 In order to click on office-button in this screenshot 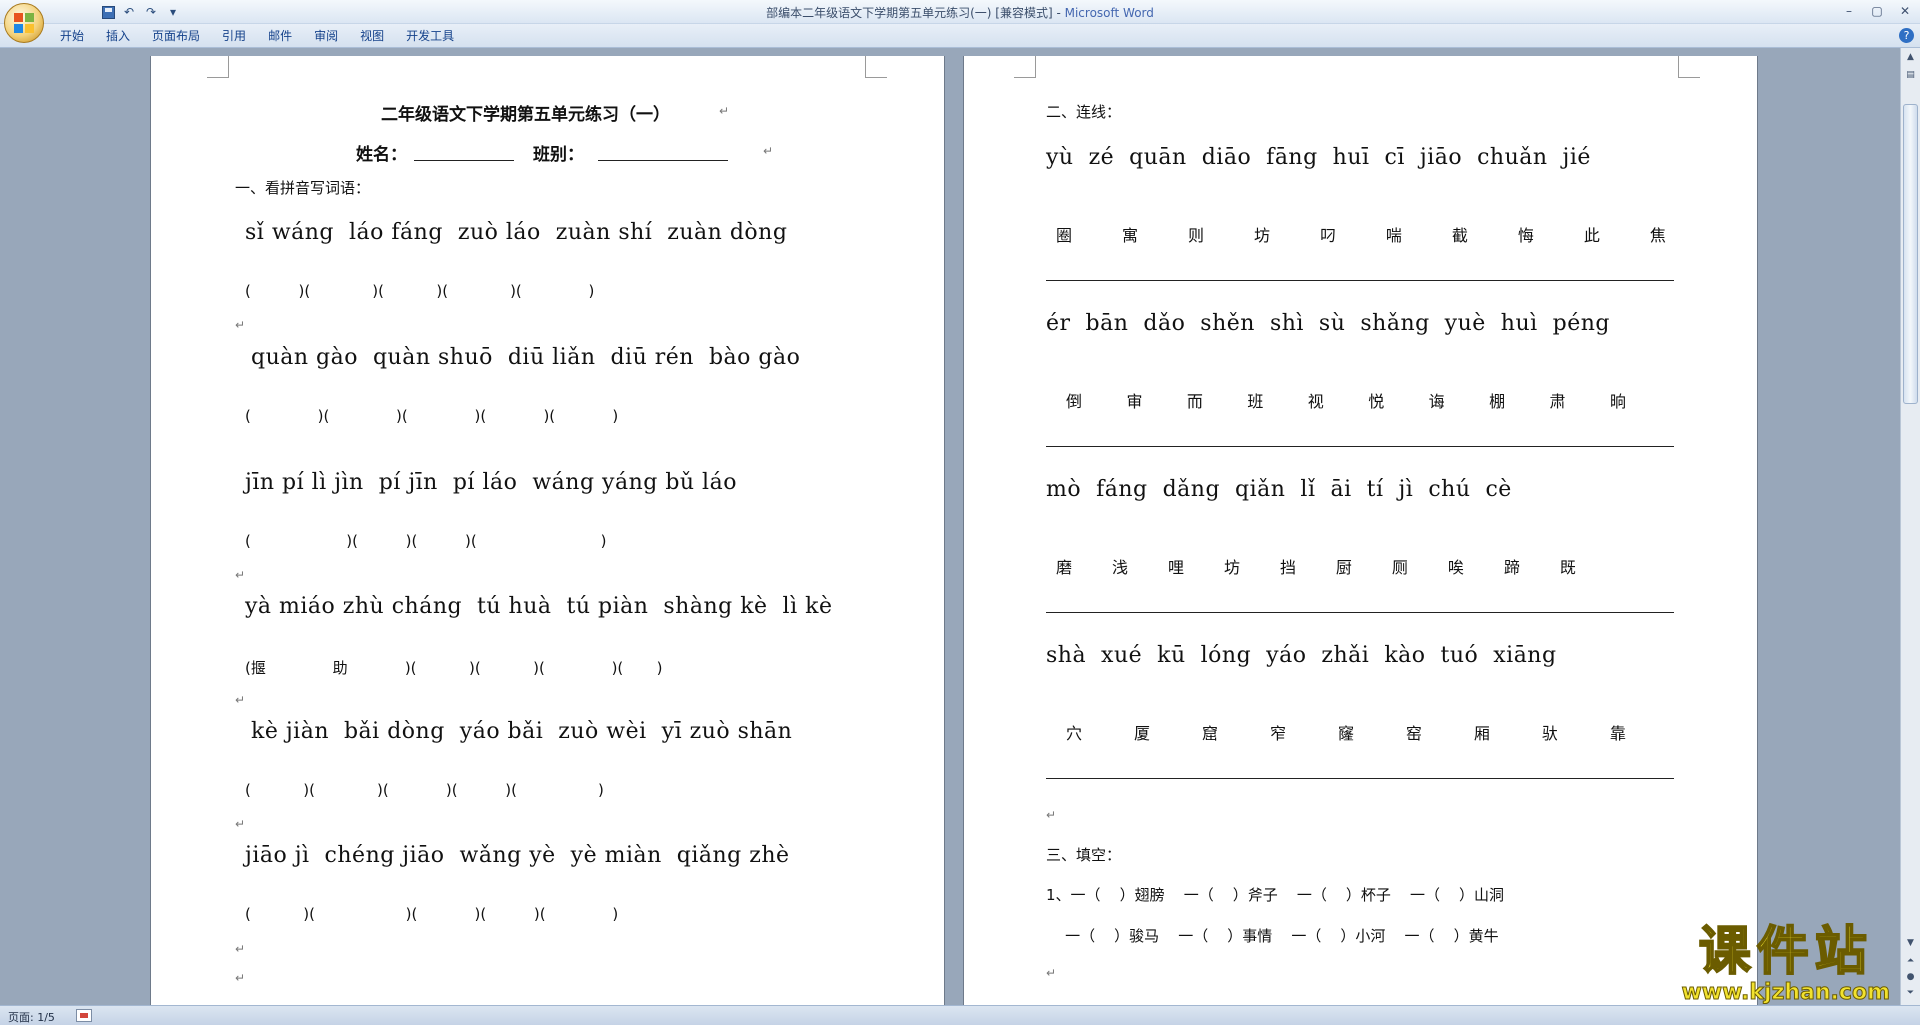, I will do `click(24, 23)`.